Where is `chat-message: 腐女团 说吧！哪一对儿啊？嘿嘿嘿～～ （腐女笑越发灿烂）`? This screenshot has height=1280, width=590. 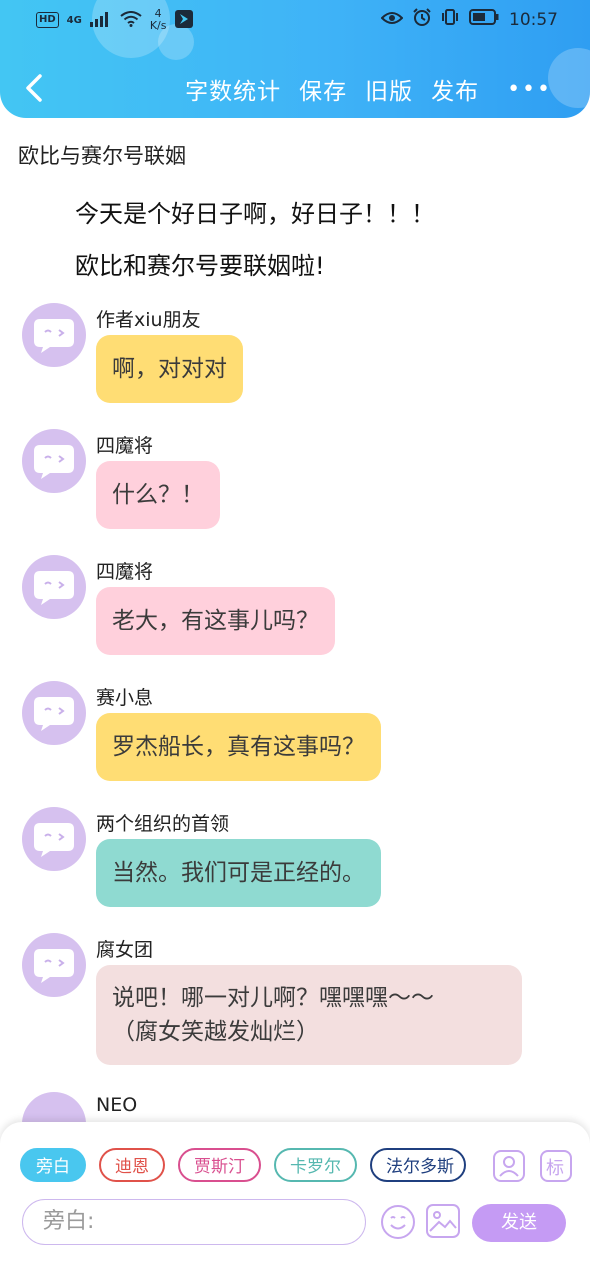 chat-message: 腐女团 说吧！哪一对儿啊？嘿嘿嘿～～ （腐女笑越发灿烂） is located at coordinates (292, 1003).